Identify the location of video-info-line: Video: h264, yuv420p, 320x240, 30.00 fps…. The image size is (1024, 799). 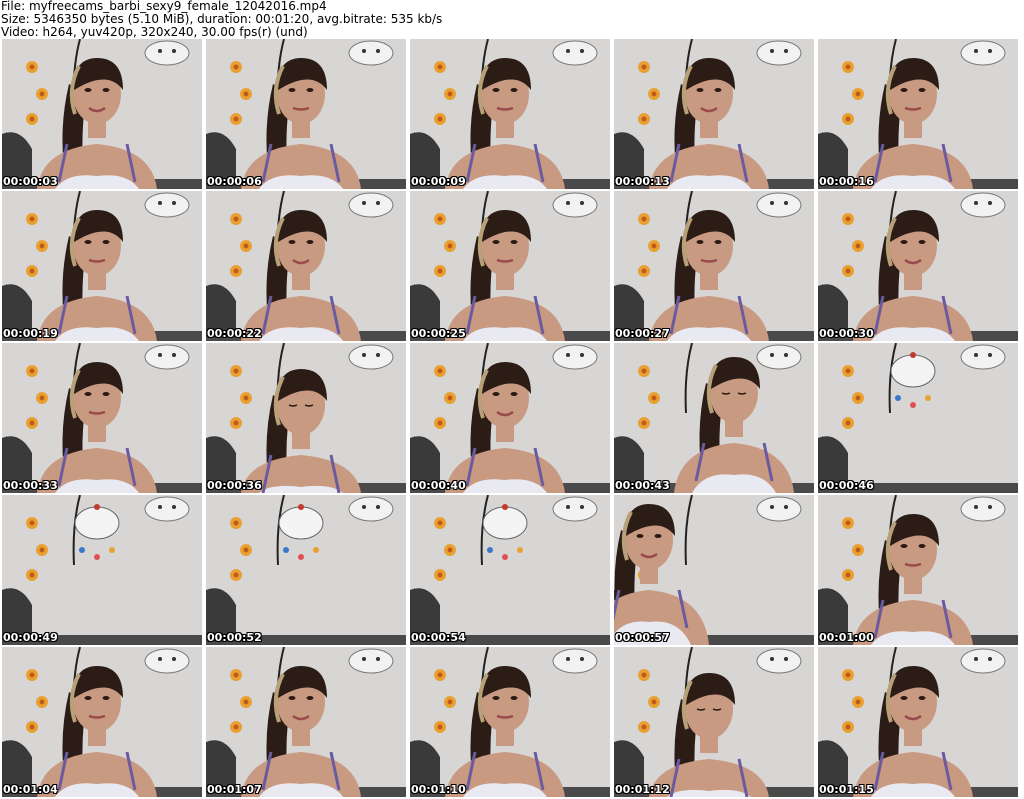
(154, 32).